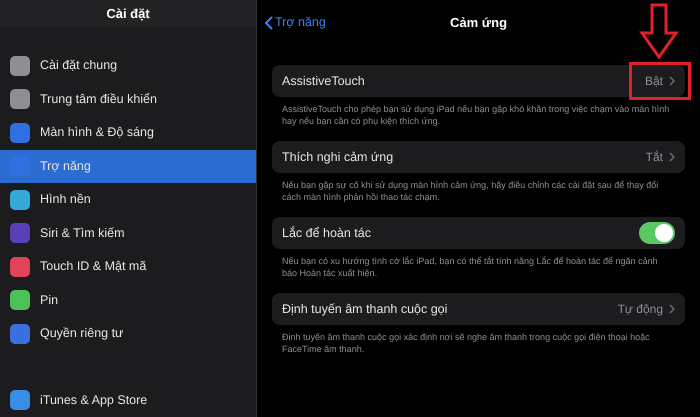 This screenshot has width=700, height=417. I want to click on chevron-left-icon, so click(269, 23).